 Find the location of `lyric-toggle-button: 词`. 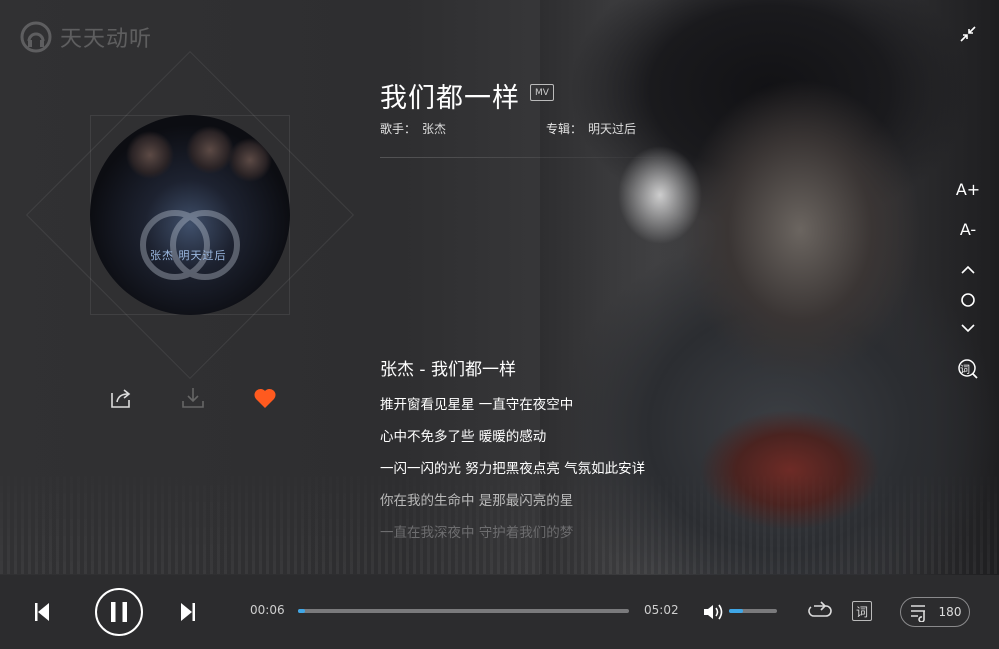

lyric-toggle-button: 词 is located at coordinates (862, 611).